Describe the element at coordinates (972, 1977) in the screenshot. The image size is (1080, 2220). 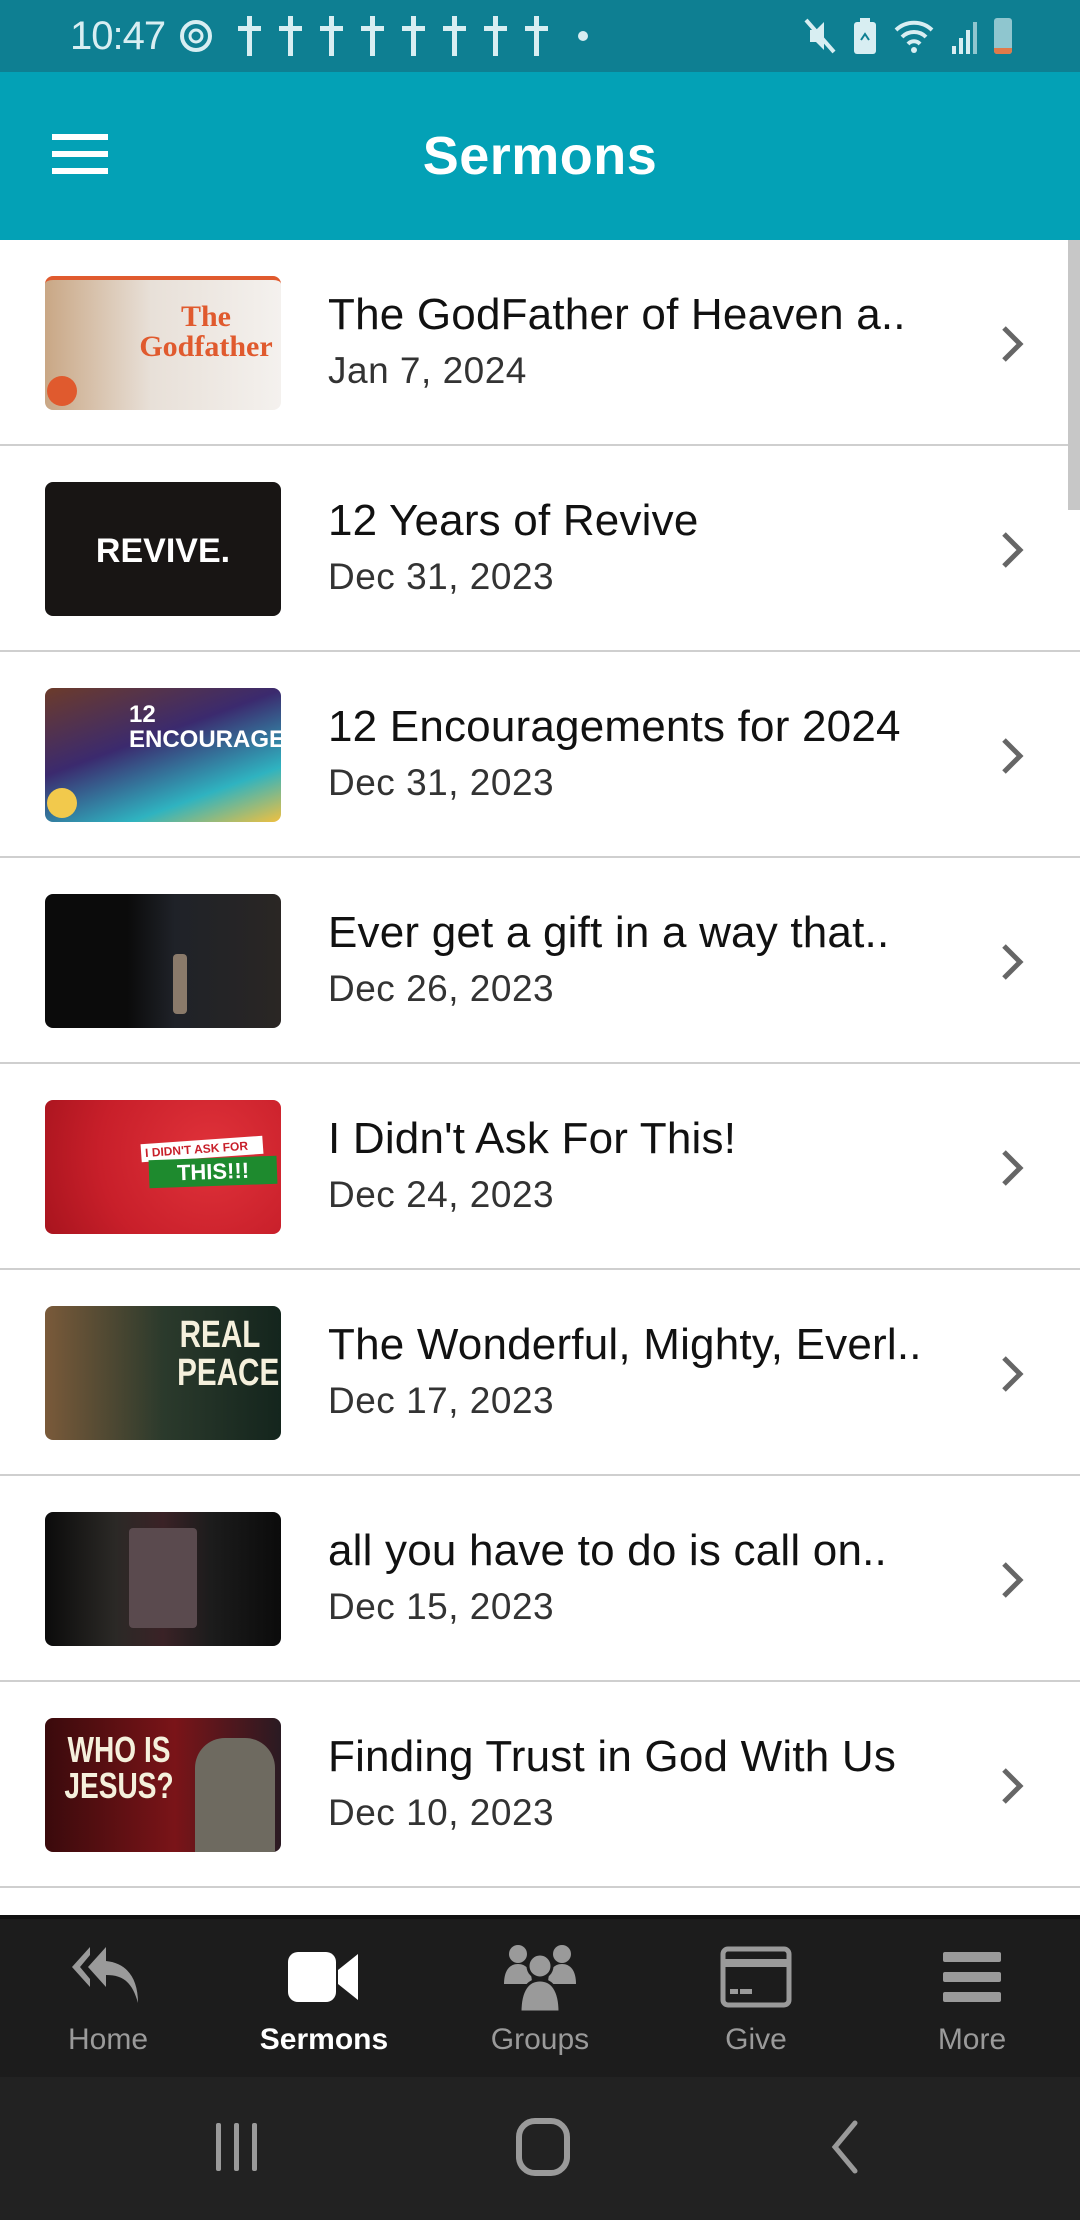
I see `menu-bars-icon` at that location.